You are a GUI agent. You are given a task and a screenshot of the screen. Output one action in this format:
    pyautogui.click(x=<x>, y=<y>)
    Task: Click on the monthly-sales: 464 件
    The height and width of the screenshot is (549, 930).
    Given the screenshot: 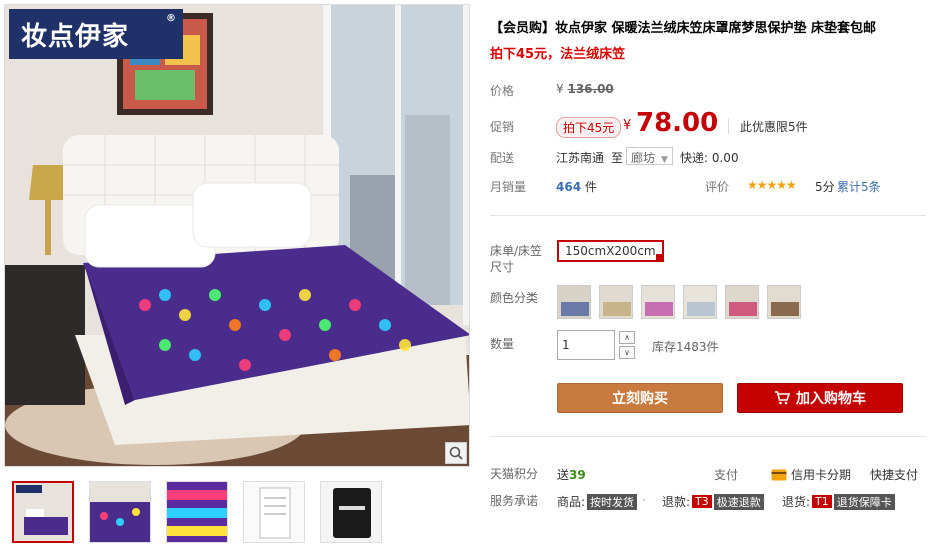 What is the action you would take?
    pyautogui.click(x=576, y=186)
    